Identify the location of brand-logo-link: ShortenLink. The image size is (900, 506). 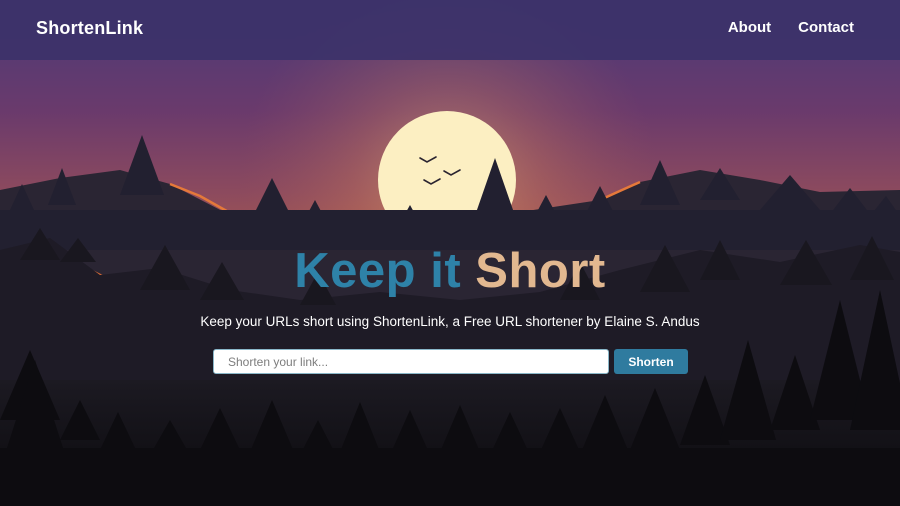
(89, 28).